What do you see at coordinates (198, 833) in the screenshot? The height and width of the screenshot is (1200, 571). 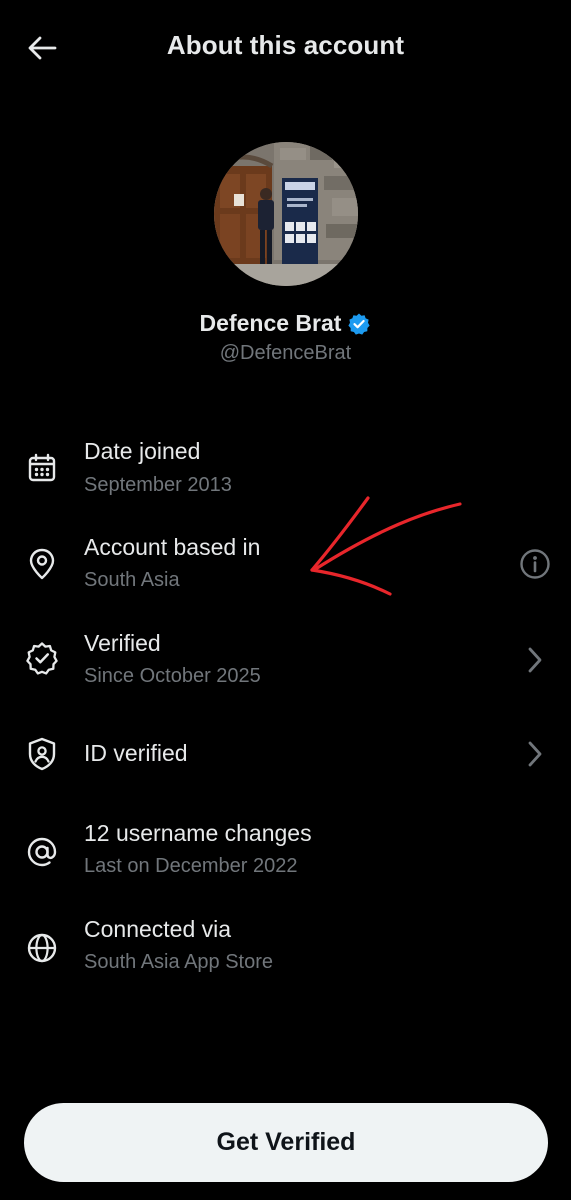 I see `row-title: 12 username changes` at bounding box center [198, 833].